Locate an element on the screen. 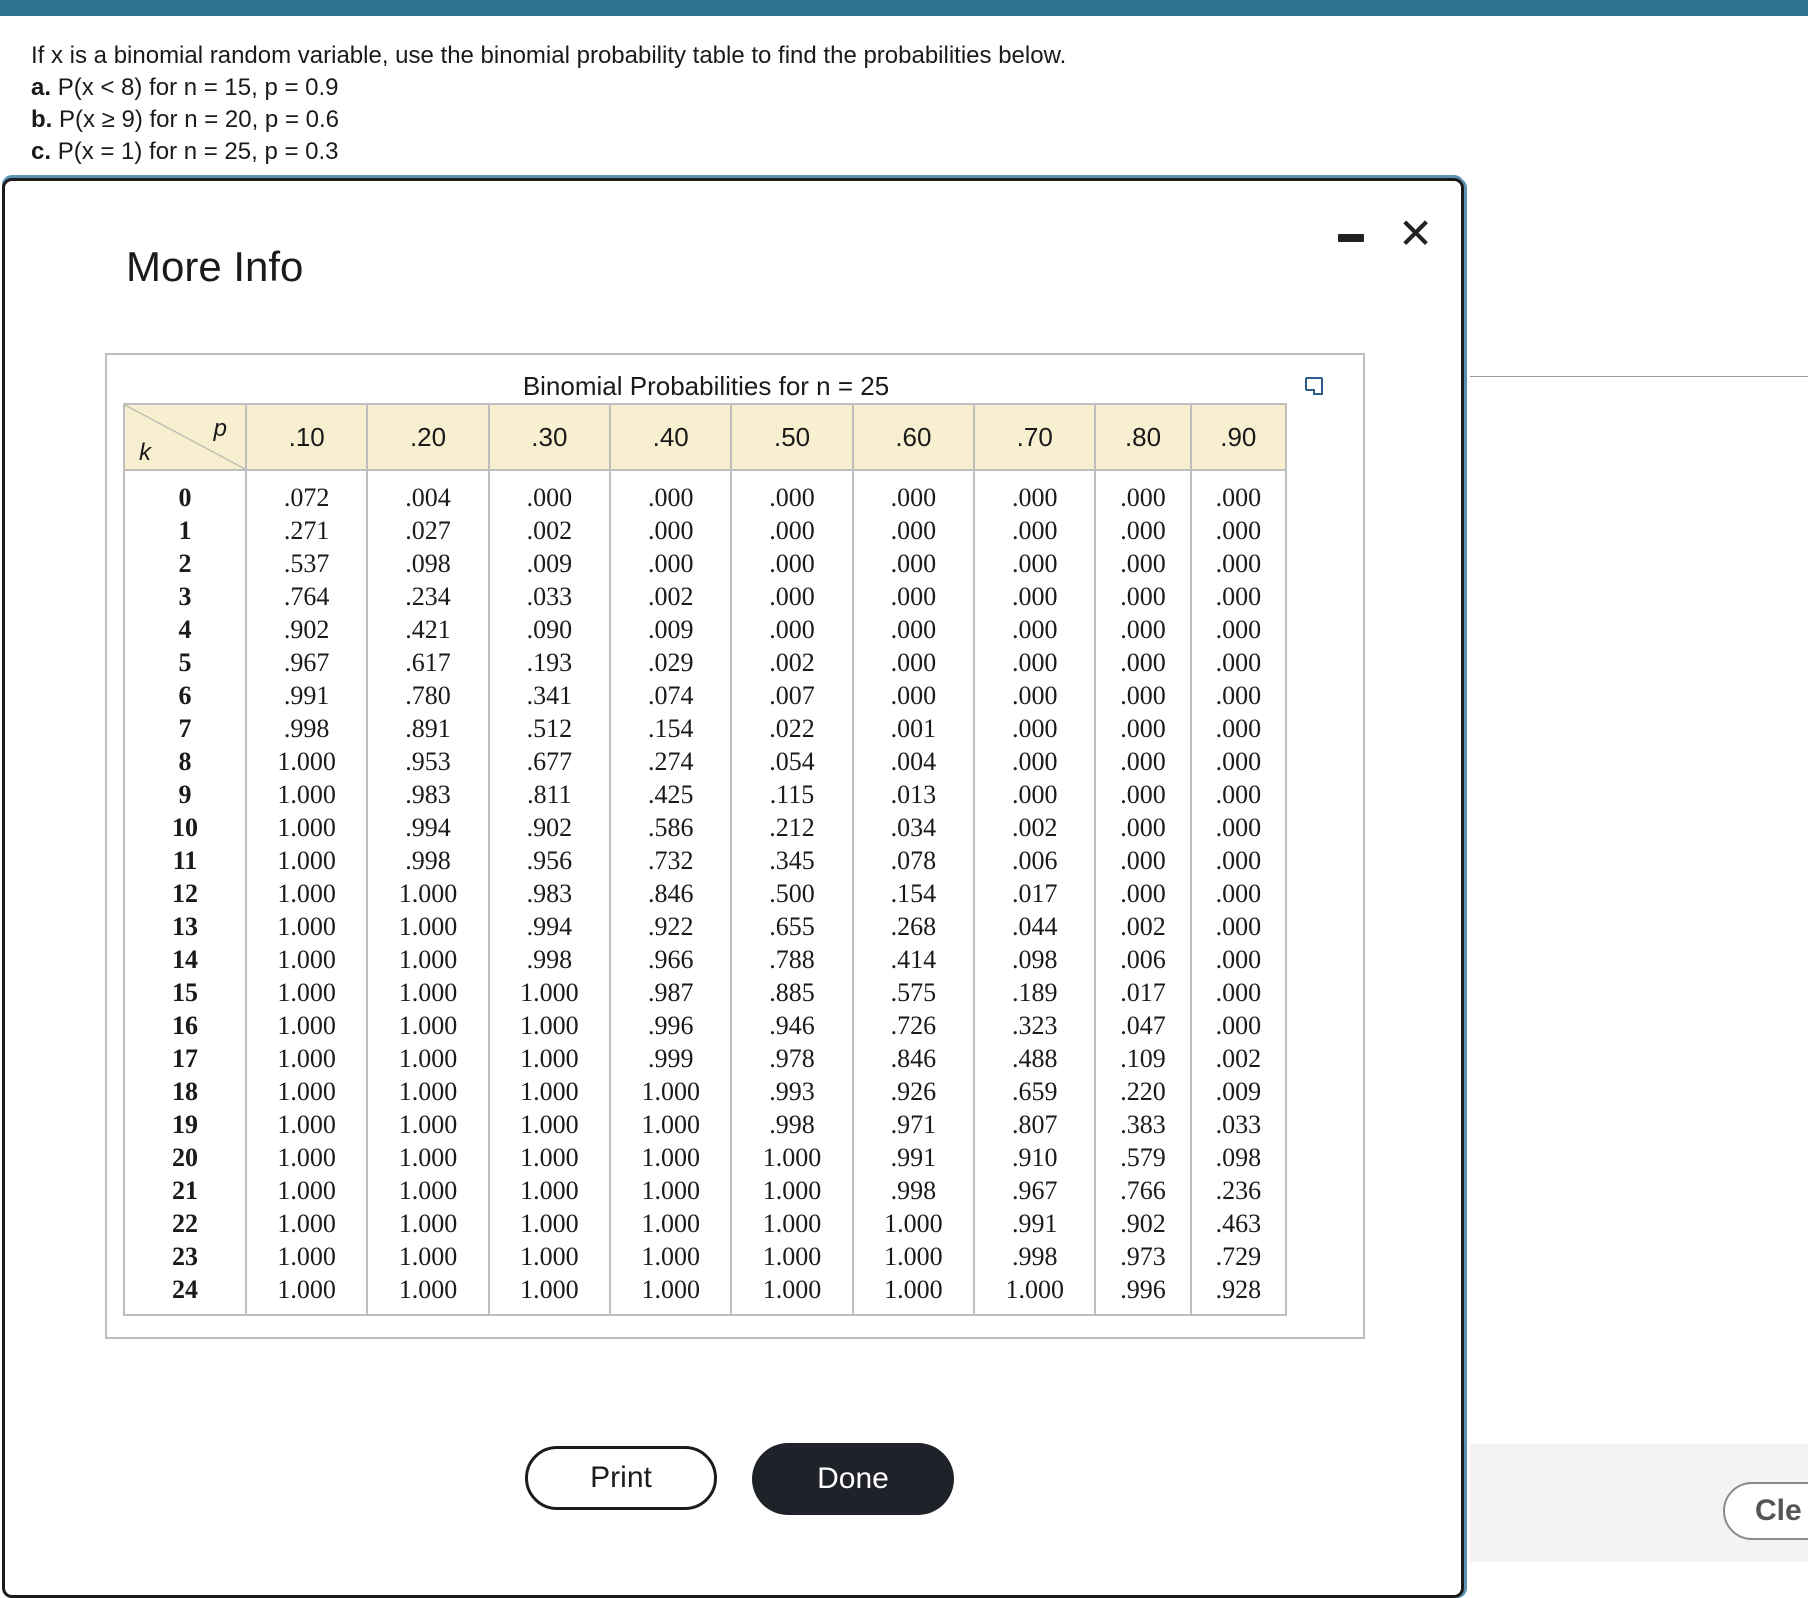 The image size is (1808, 1598). k-cell: 4 is located at coordinates (185, 629).